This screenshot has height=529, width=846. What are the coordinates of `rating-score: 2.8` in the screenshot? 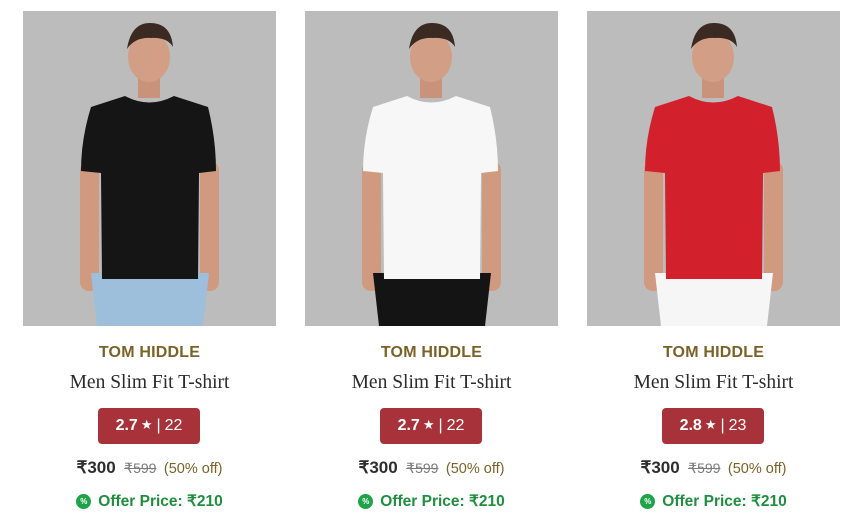 It's located at (690, 425).